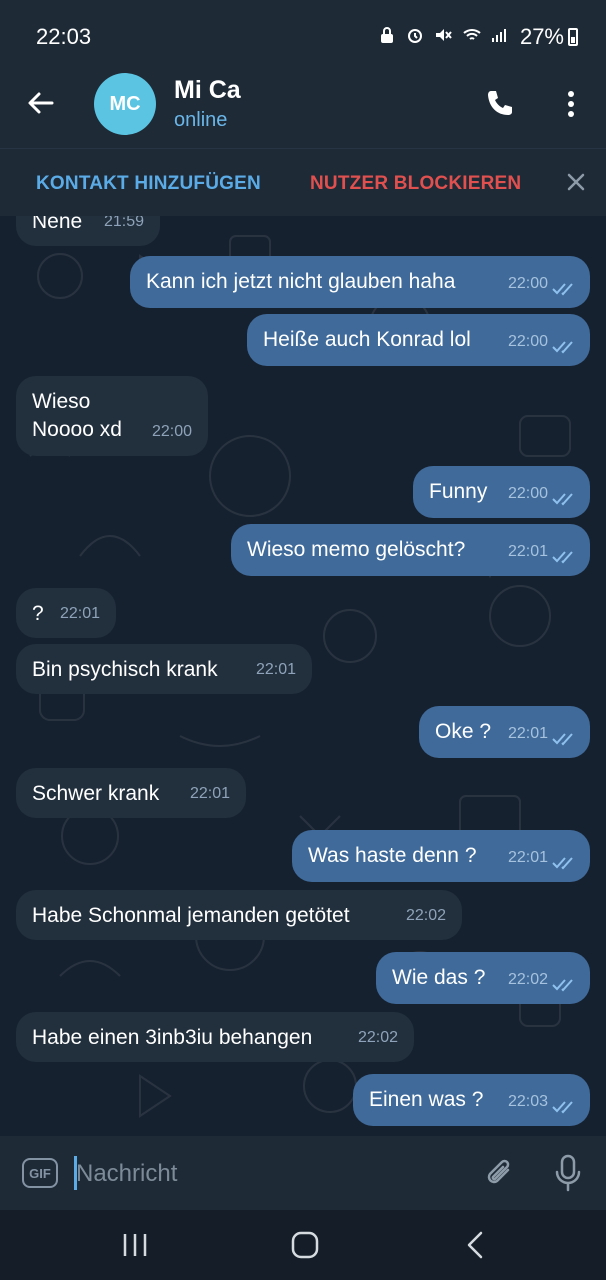 This screenshot has height=1280, width=606. I want to click on battery-indicator: 27%, so click(549, 37).